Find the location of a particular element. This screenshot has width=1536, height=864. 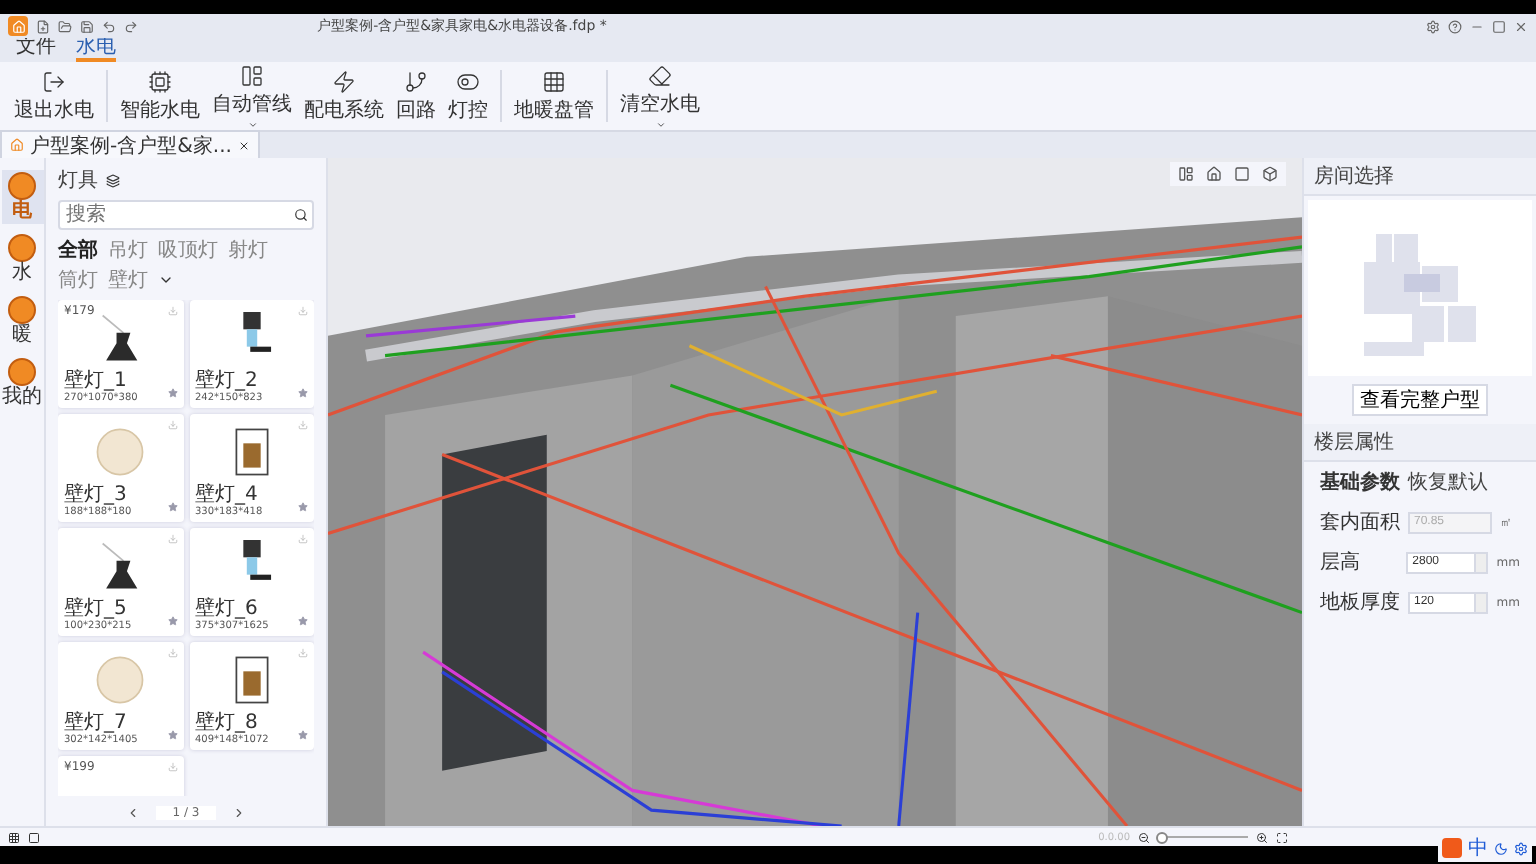

product-name: 壁灯_6 is located at coordinates (226, 609).